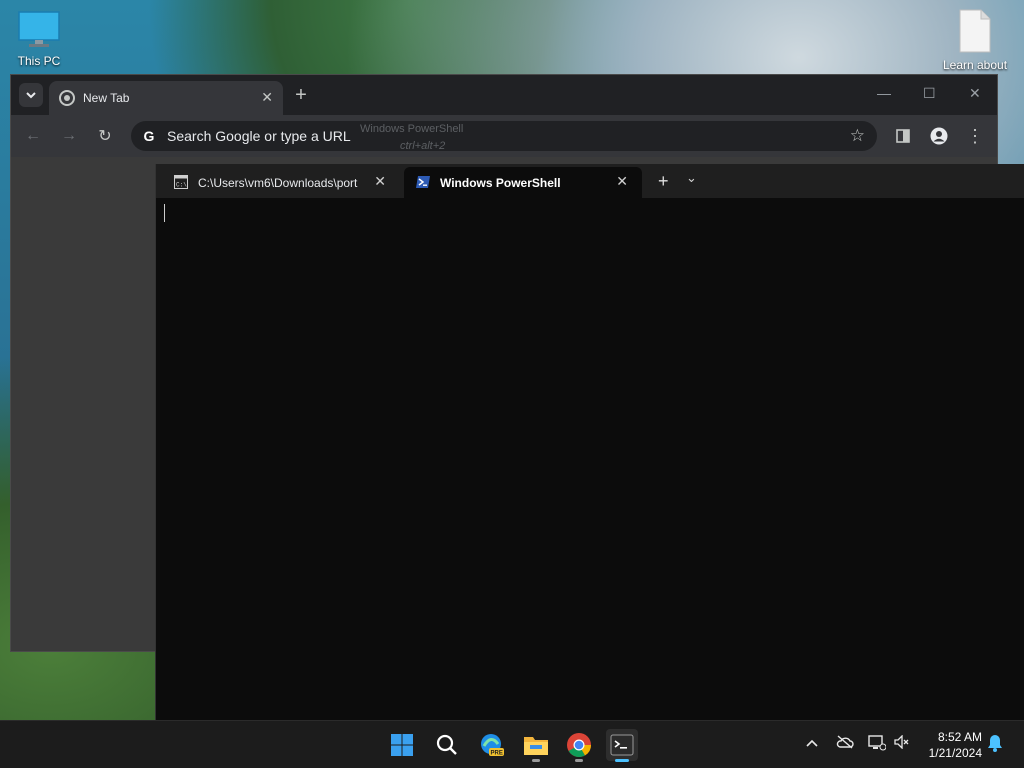 This screenshot has width=1024, height=768. What do you see at coordinates (423, 146) in the screenshot?
I see `hint-shortcut: ctrl+alt+2` at bounding box center [423, 146].